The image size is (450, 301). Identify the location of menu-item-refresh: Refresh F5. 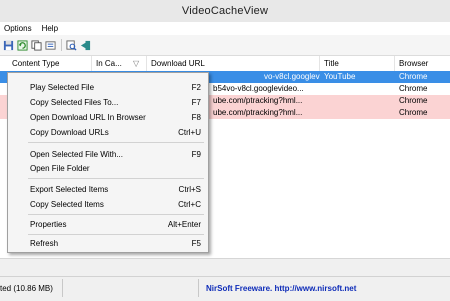
(108, 243).